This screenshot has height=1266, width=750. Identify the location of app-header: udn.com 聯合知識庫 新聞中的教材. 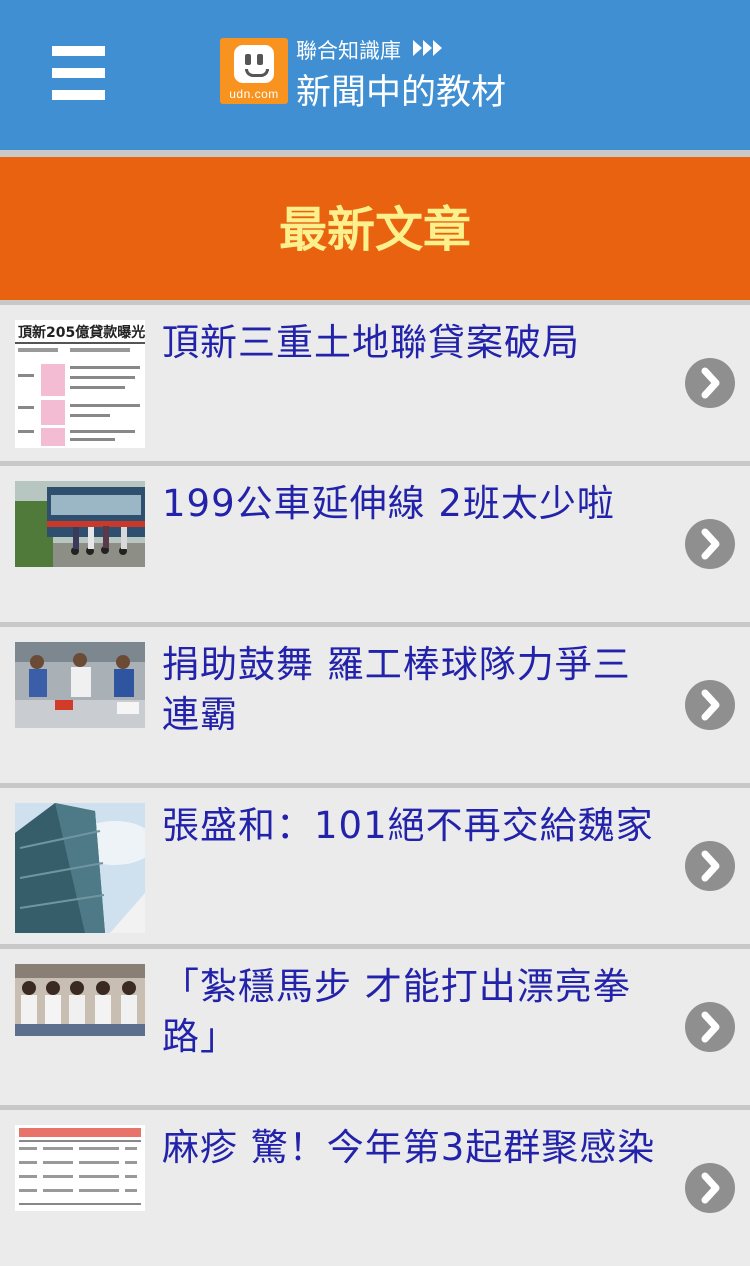
(375, 75).